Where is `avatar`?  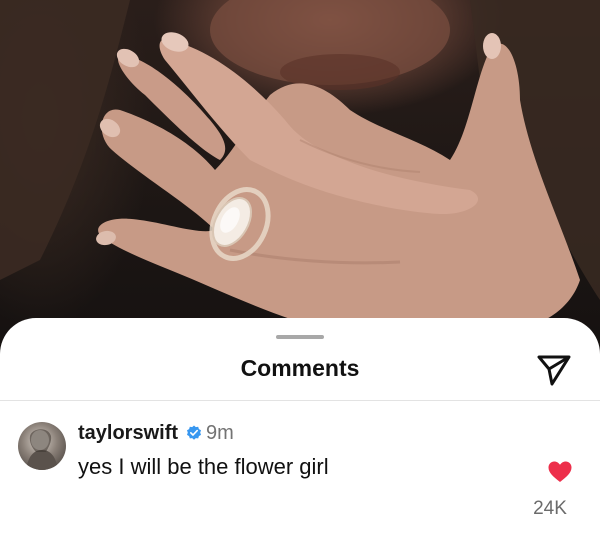 avatar is located at coordinates (42, 446).